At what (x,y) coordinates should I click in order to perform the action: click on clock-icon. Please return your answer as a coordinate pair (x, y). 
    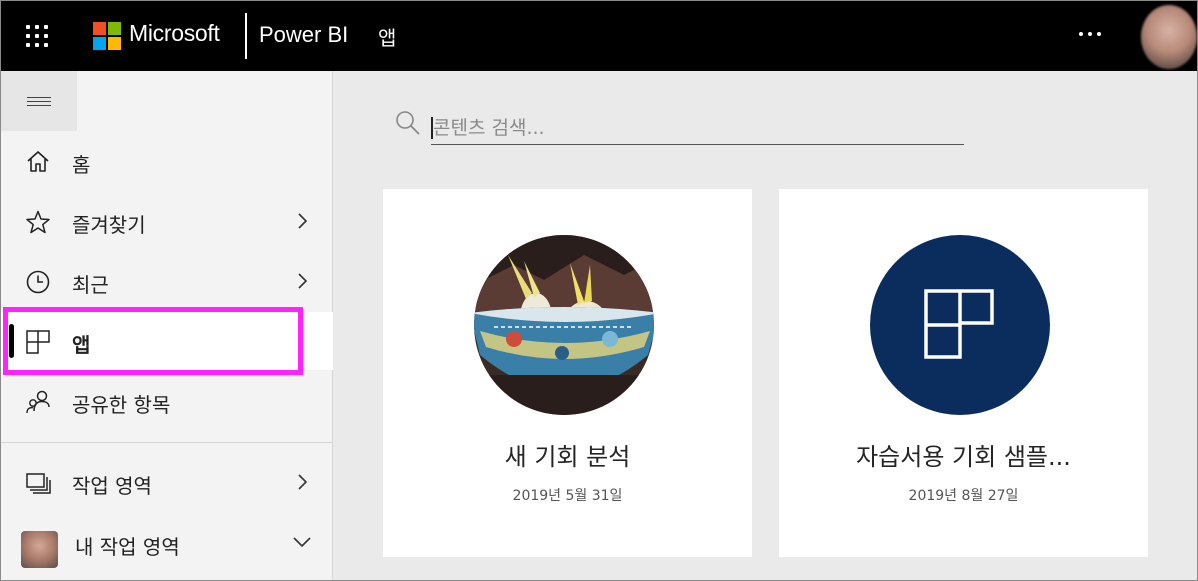
    Looking at the image, I should click on (38, 282).